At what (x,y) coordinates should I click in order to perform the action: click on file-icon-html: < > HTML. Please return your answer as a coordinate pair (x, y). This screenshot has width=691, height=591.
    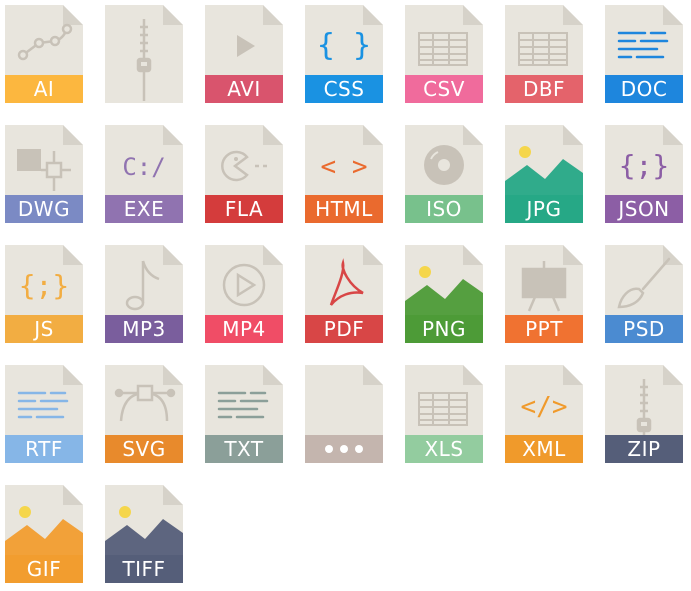
    Looking at the image, I should click on (344, 174).